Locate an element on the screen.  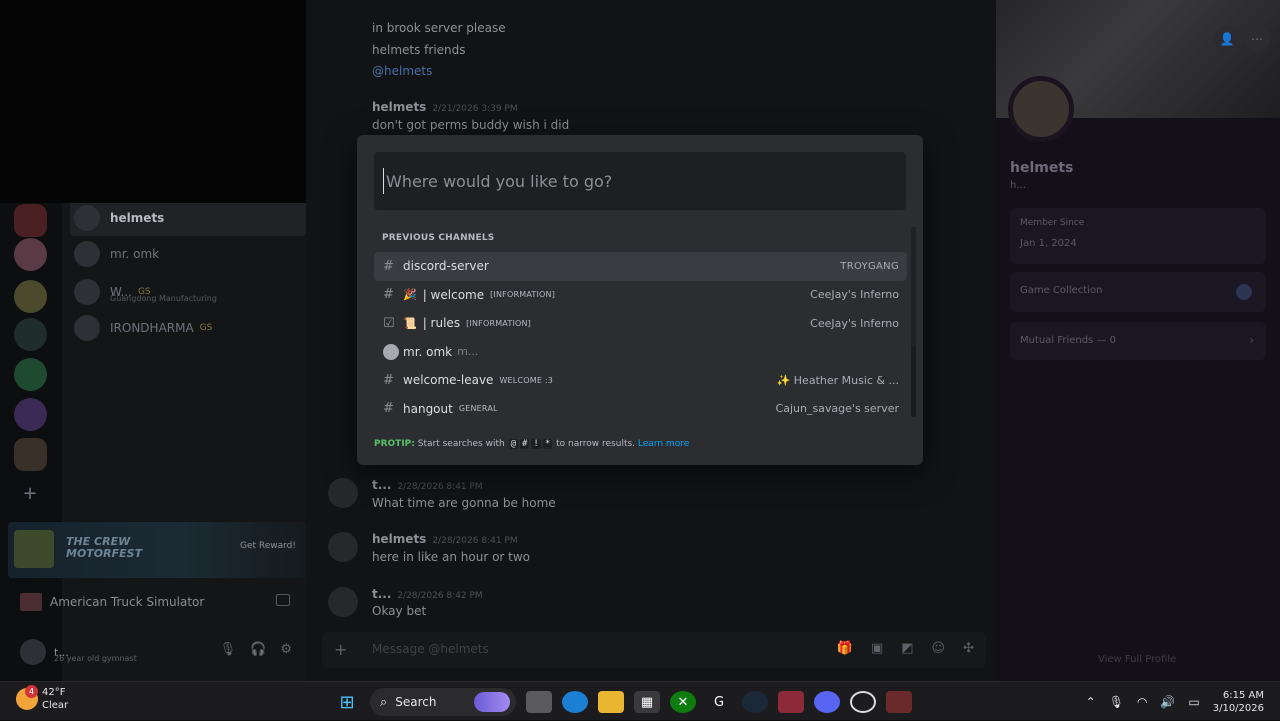
channel-result: # discord-server TROYGANG is located at coordinates (640, 266).